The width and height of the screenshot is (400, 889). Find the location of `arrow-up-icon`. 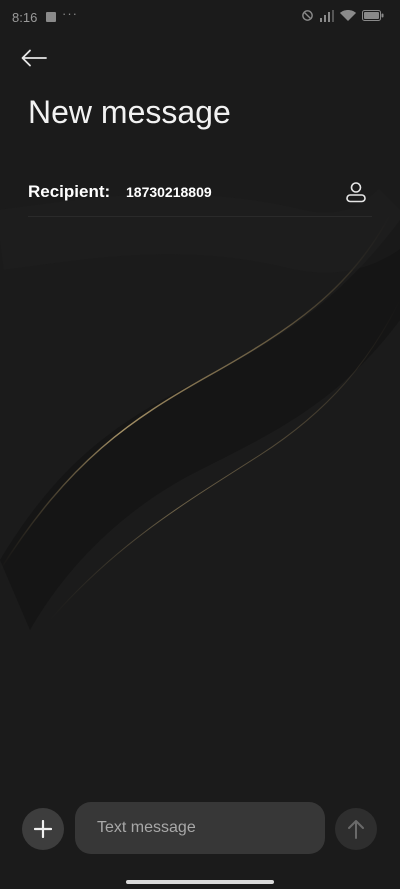

arrow-up-icon is located at coordinates (356, 829).